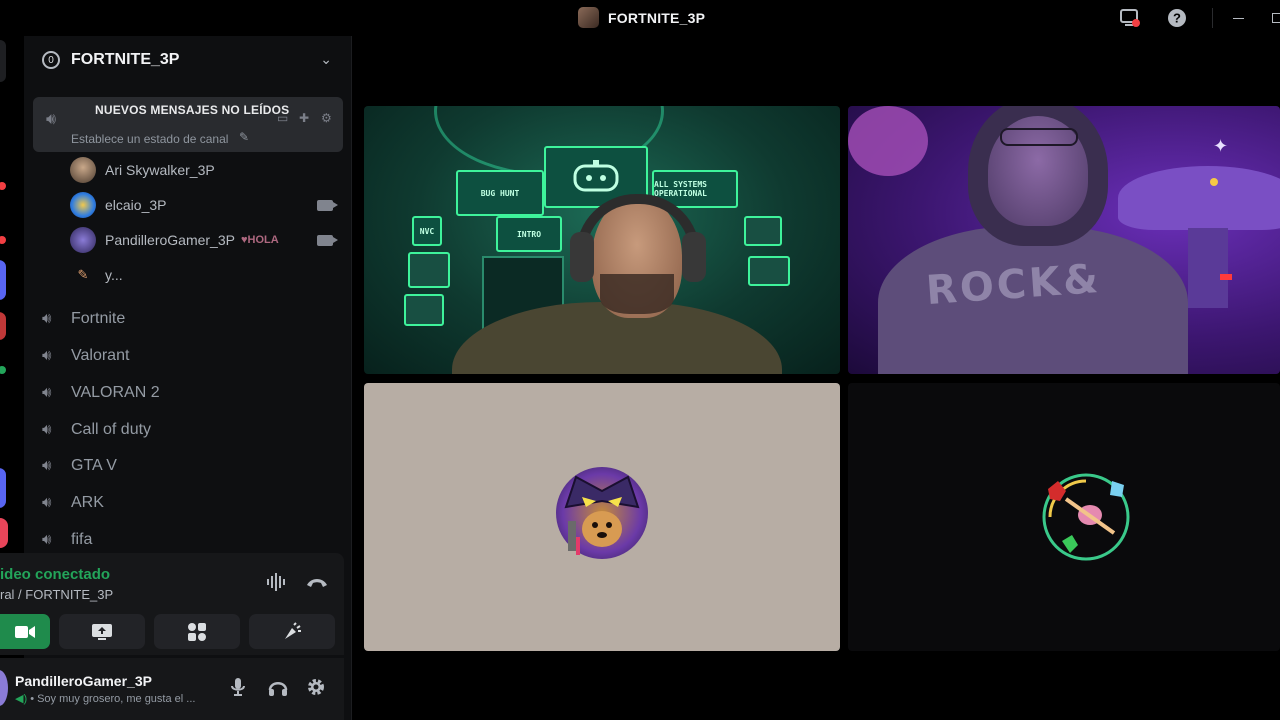  What do you see at coordinates (888, 141) in the screenshot?
I see `mushroom-decoration` at bounding box center [888, 141].